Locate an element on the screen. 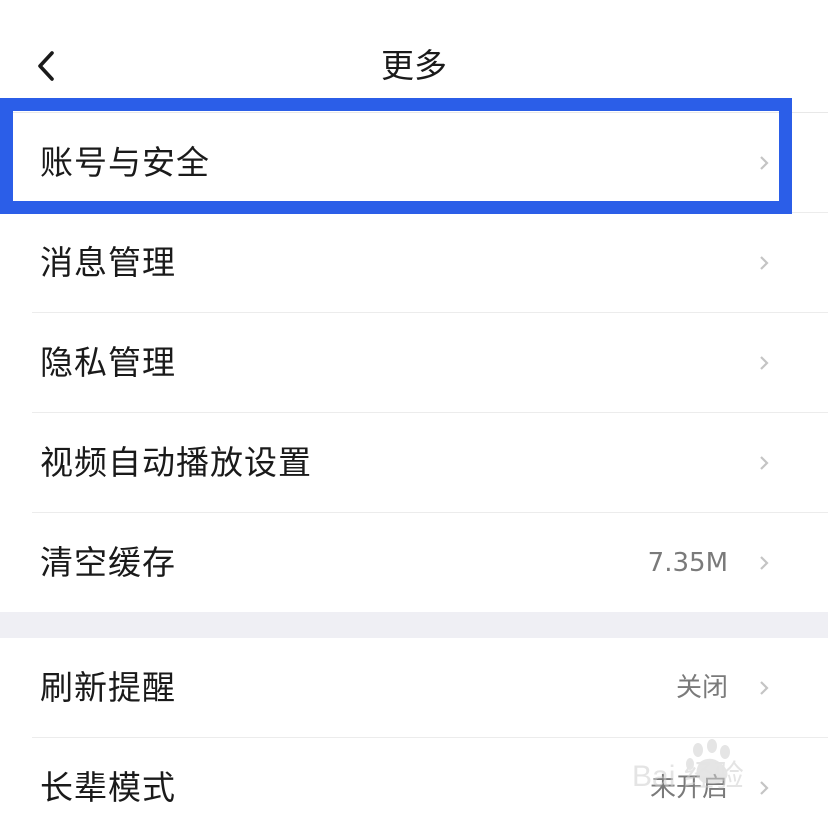  settings-row-clear-cache: 清空缓存 7.35M is located at coordinates (414, 563).